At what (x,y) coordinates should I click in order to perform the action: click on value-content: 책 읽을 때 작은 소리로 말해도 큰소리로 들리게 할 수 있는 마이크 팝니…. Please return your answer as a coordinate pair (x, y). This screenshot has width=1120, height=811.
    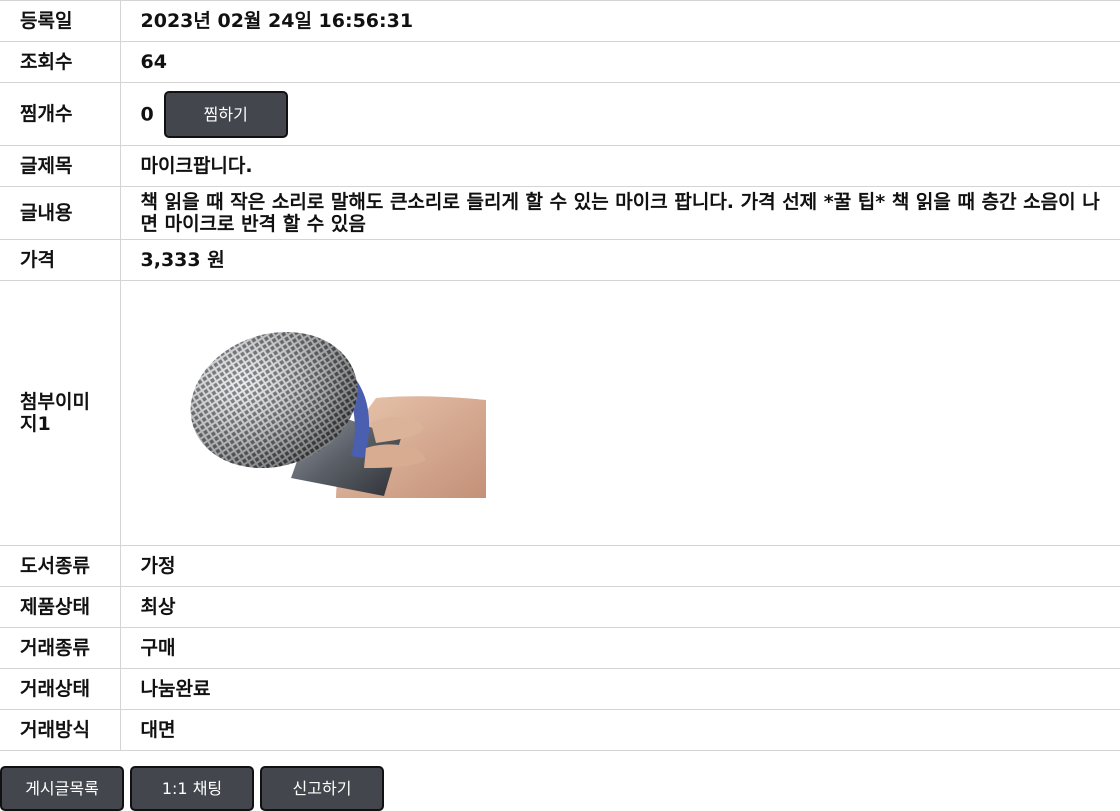
    Looking at the image, I should click on (620, 213).